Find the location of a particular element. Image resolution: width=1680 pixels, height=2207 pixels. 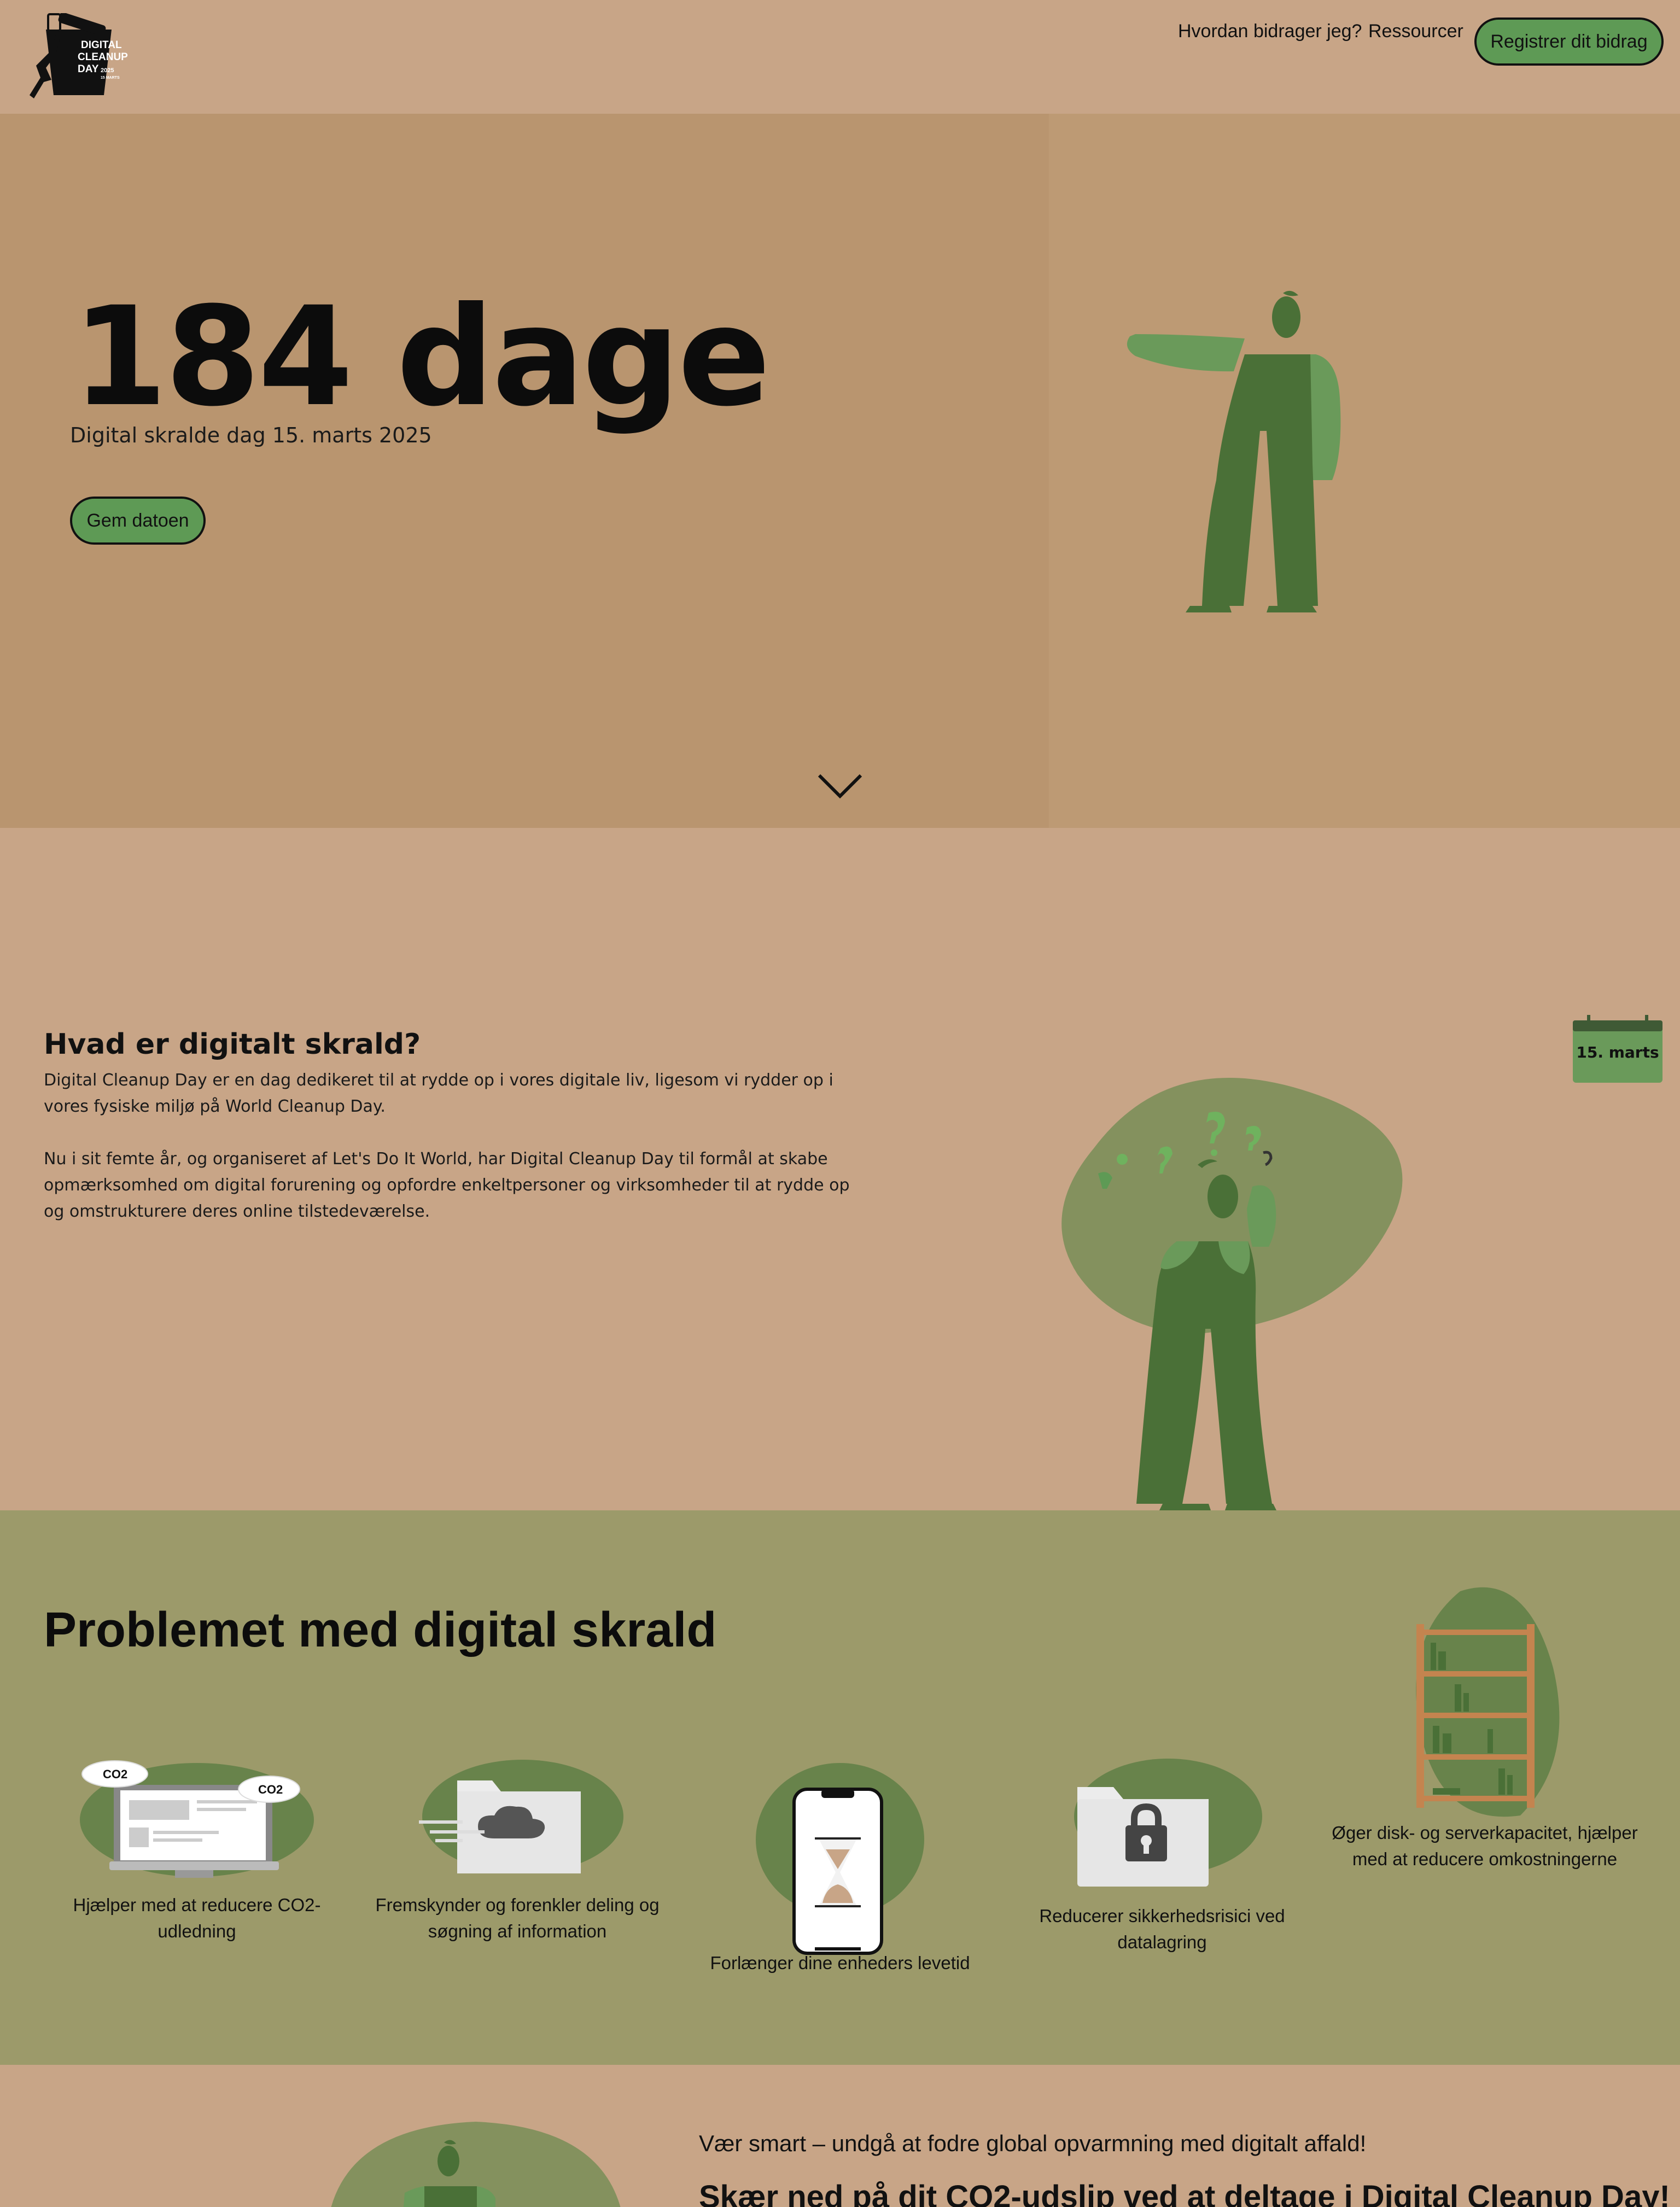

co2-cloud-label-1: CO2 is located at coordinates (115, 1774).